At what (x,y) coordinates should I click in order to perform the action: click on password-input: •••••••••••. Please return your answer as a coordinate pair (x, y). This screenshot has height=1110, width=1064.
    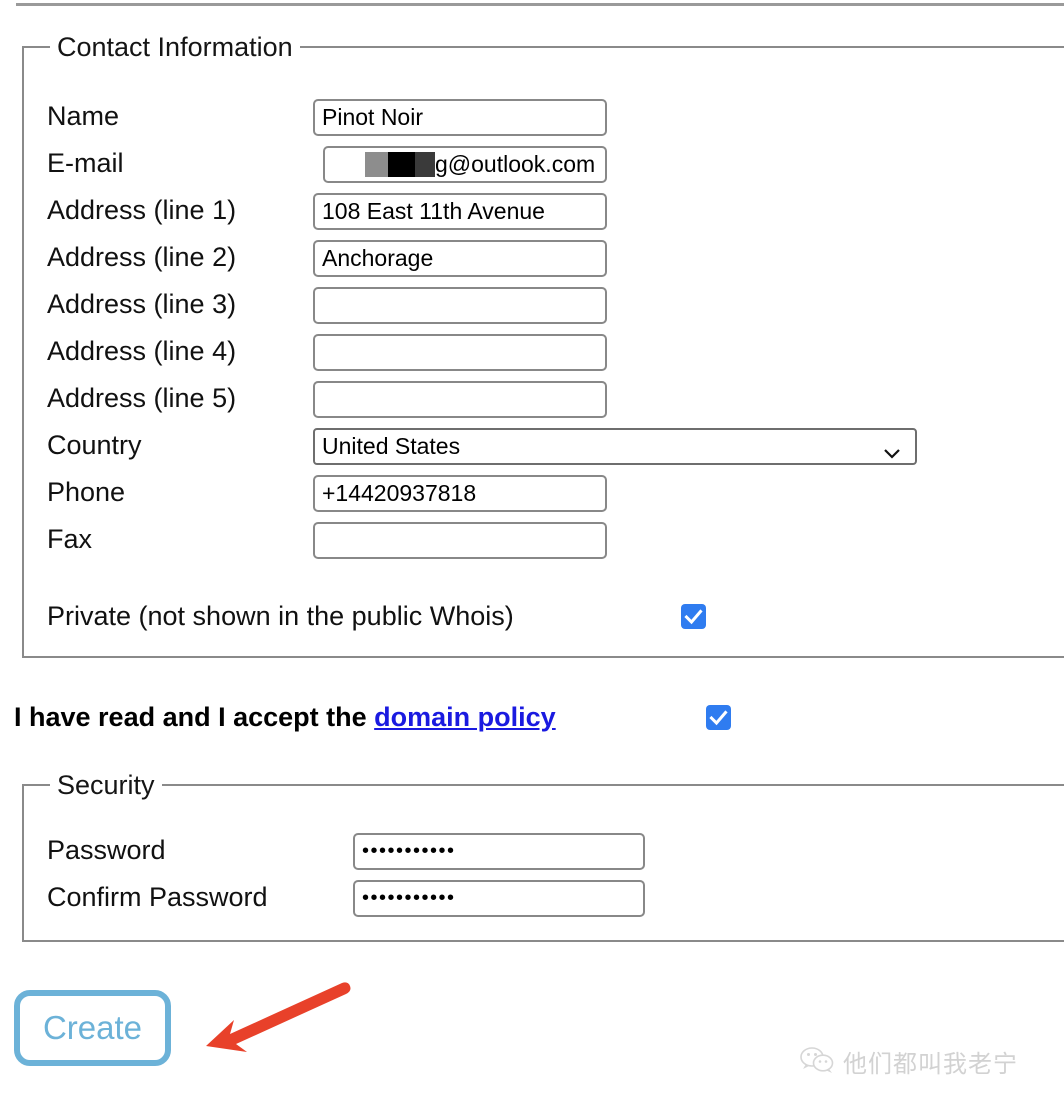
    Looking at the image, I should click on (499, 851).